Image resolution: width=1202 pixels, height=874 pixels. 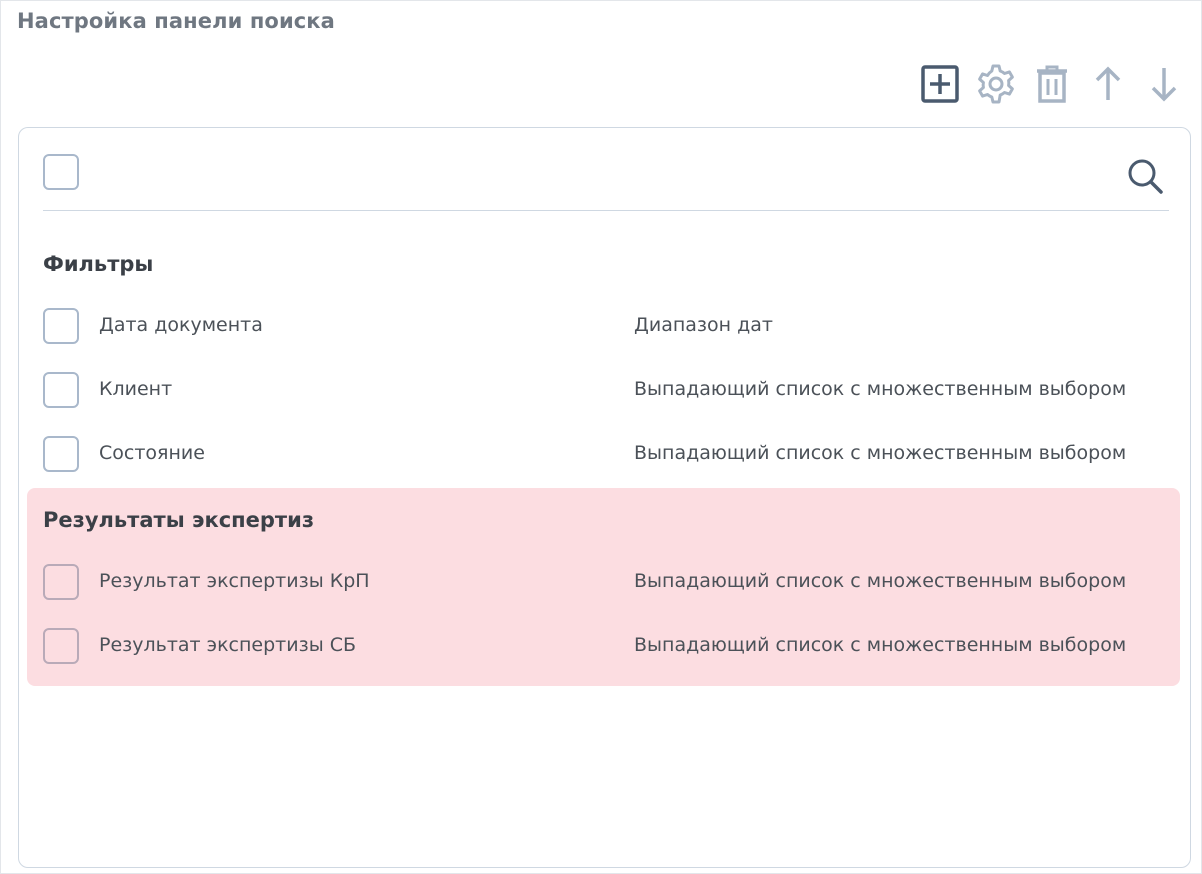 I want to click on arrow-up-icon, so click(x=1108, y=83).